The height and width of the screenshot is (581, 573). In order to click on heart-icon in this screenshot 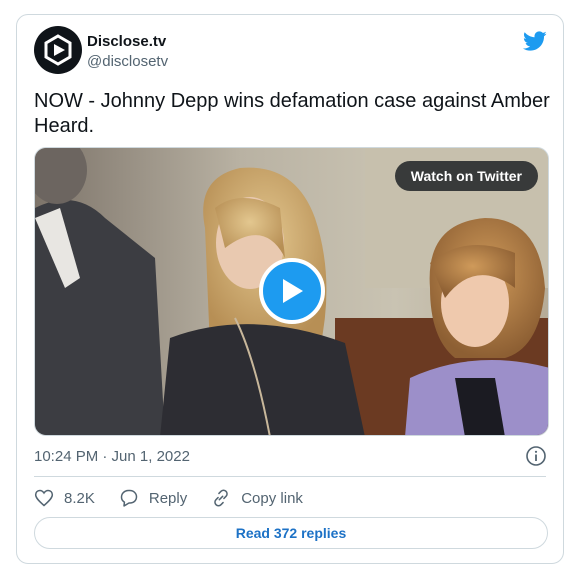, I will do `click(44, 498)`.